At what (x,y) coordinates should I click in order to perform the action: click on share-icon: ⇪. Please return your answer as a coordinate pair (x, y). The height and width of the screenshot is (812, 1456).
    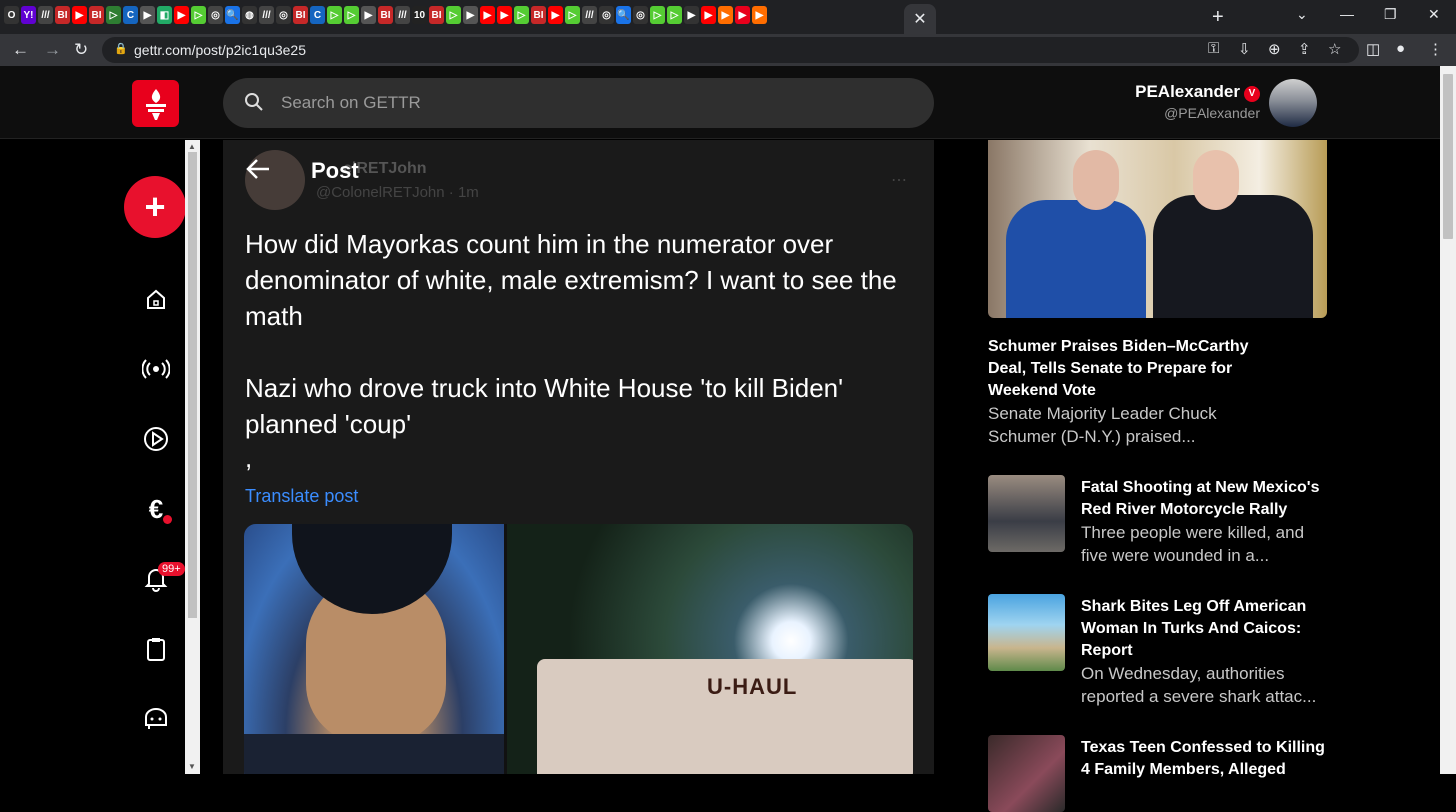
    Looking at the image, I should click on (1304, 49).